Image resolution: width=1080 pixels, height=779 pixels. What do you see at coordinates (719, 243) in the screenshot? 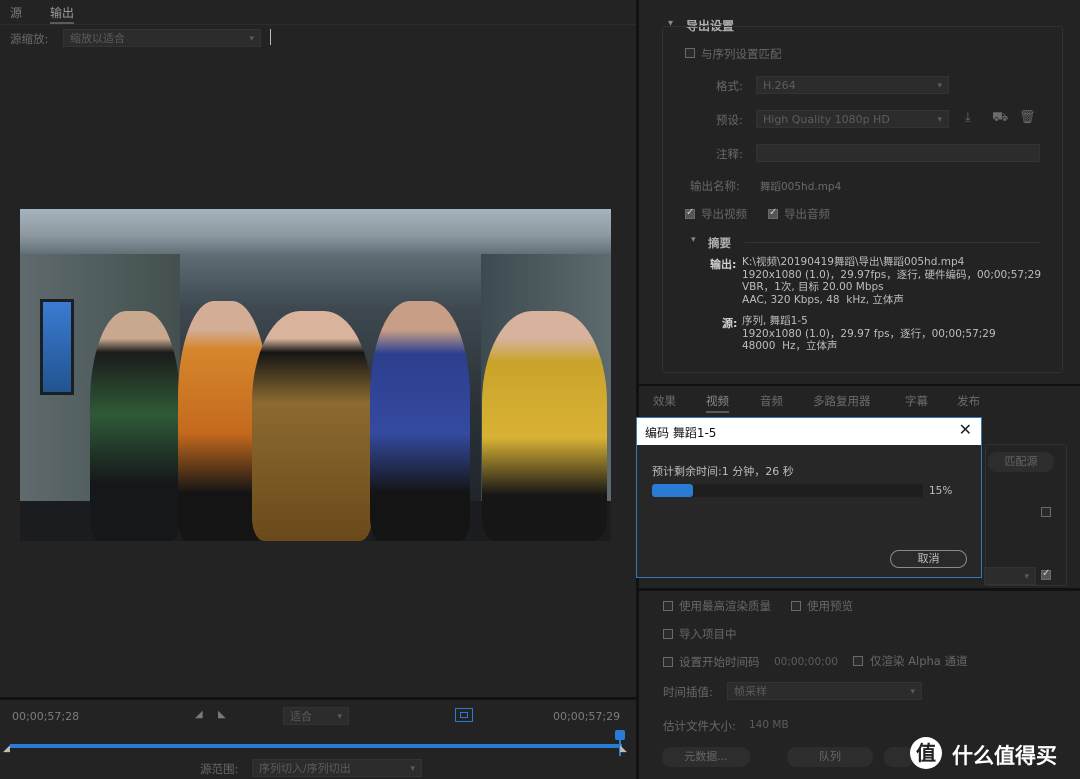
I see `summary-title: 摘要` at bounding box center [719, 243].